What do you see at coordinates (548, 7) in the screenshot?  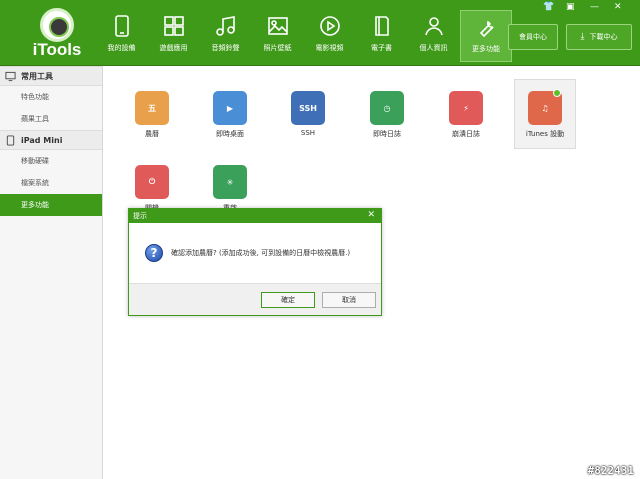 I see `skin-icon: 👕` at bounding box center [548, 7].